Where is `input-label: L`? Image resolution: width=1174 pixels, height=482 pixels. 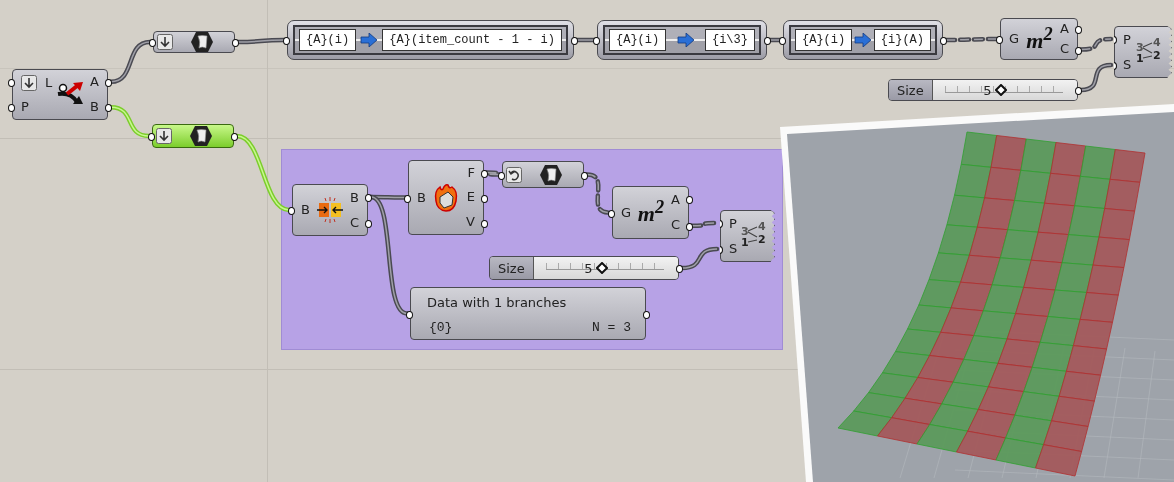 input-label: L is located at coordinates (49, 82).